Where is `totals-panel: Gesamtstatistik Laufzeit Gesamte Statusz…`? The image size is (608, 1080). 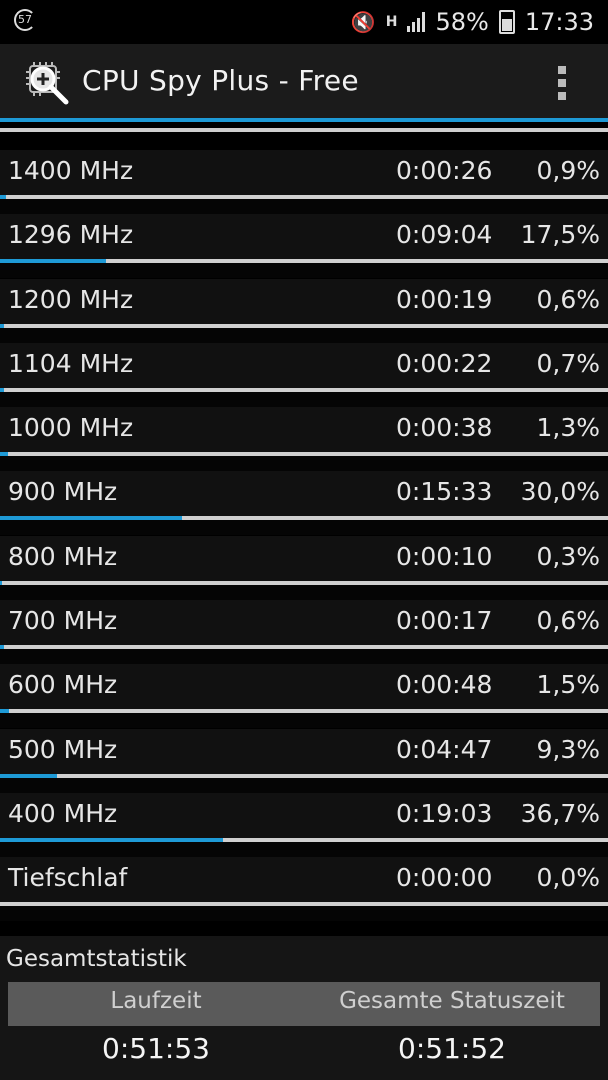 totals-panel: Gesamtstatistik Laufzeit Gesamte Statusz… is located at coordinates (304, 1008).